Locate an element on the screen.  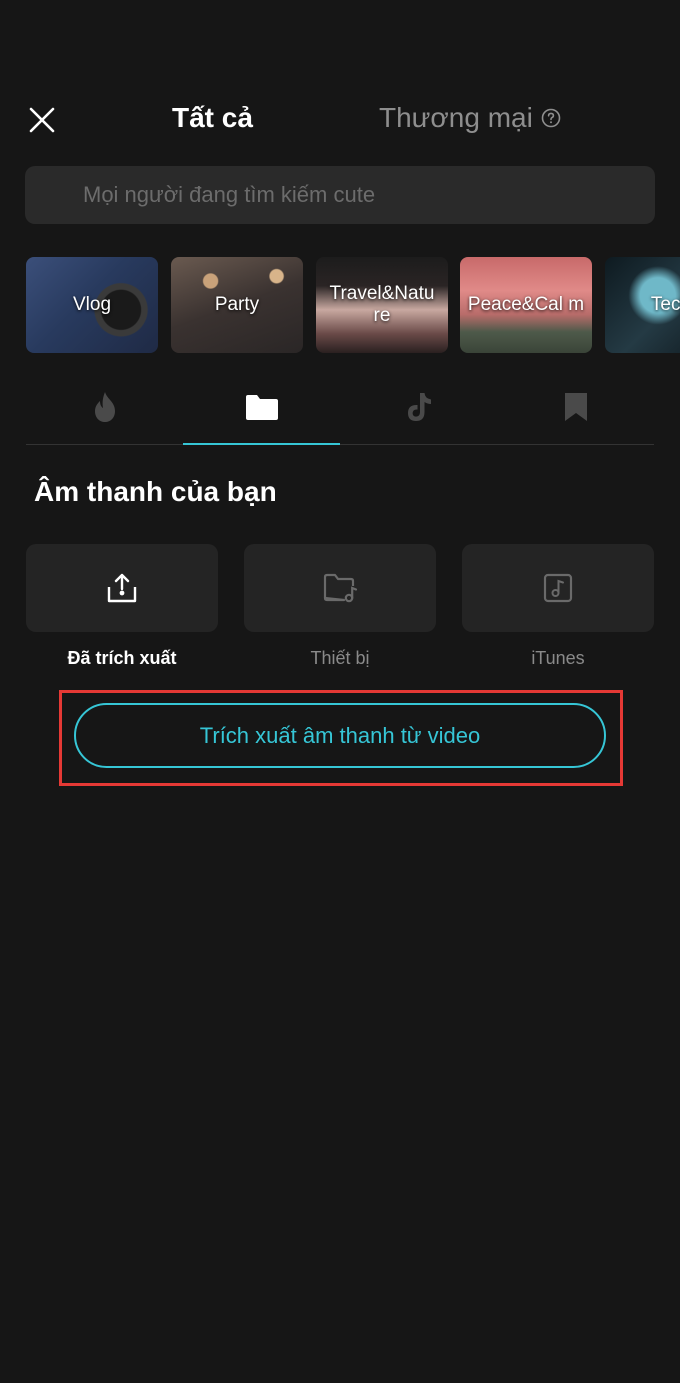
folder-icon is located at coordinates (261, 407).